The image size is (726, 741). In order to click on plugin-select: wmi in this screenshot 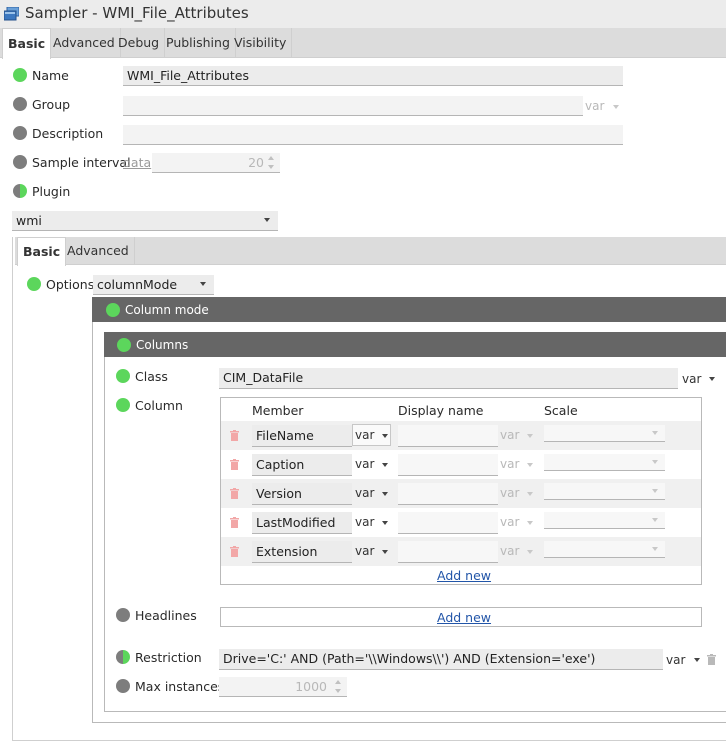, I will do `click(145, 221)`.